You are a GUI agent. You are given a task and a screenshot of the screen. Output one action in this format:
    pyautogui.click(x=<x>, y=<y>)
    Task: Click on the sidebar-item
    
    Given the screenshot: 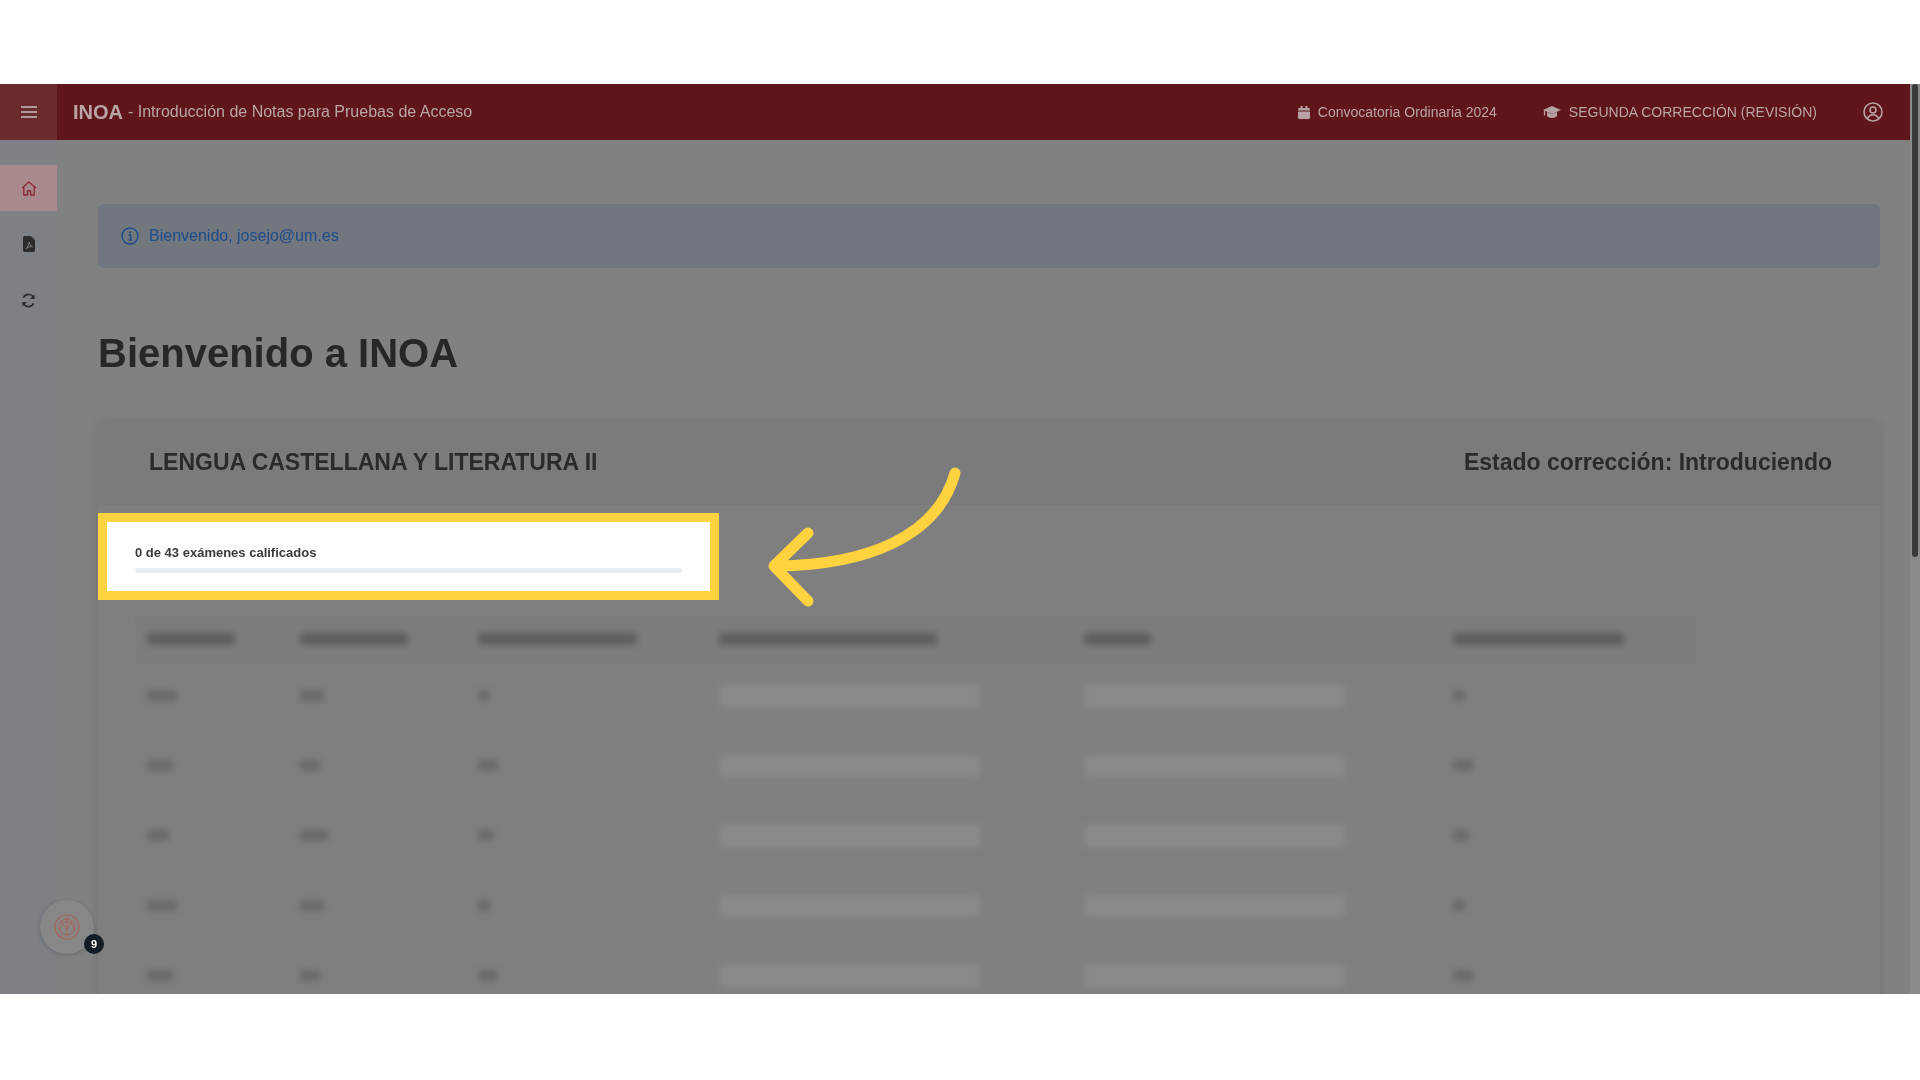 What is the action you would take?
    pyautogui.click(x=28, y=188)
    